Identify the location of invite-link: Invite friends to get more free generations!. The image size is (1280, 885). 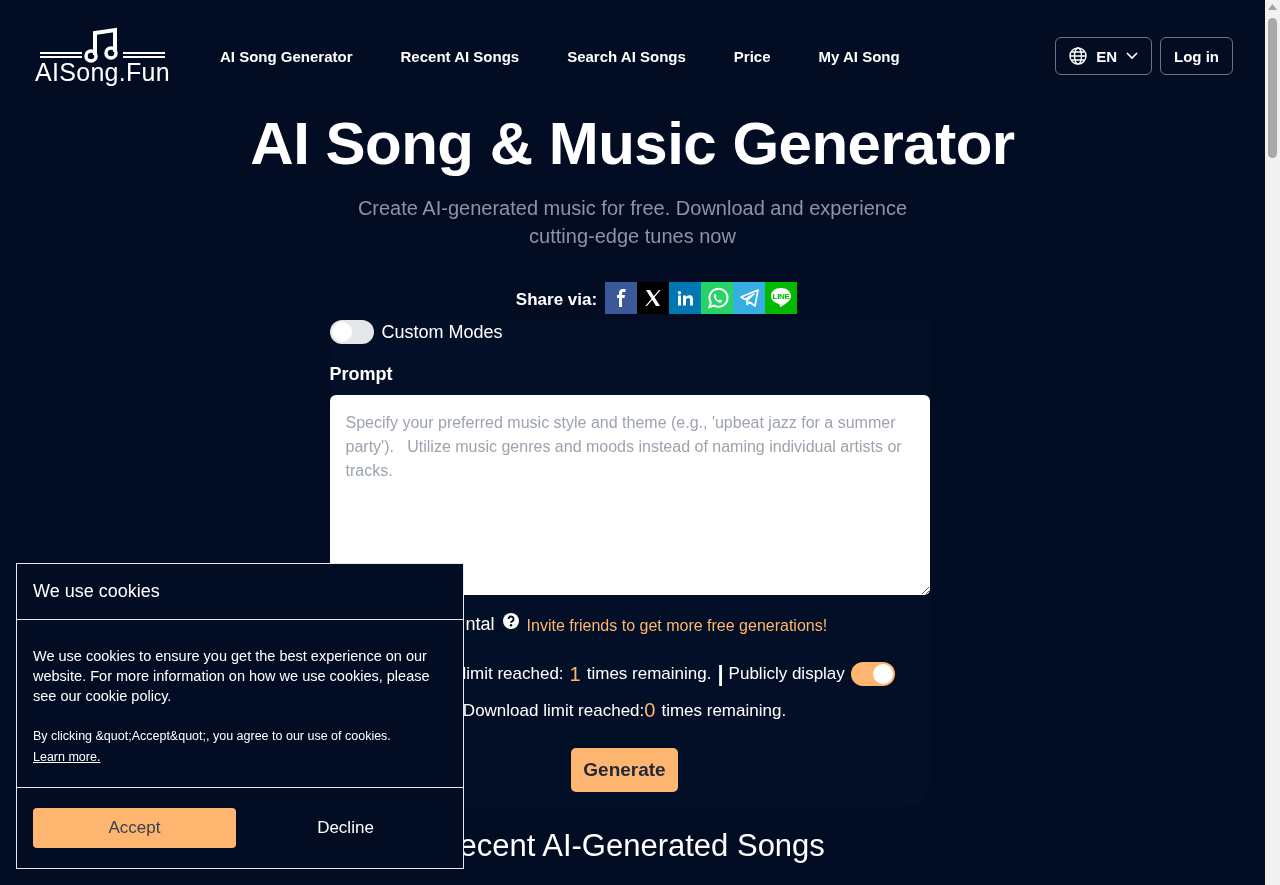
(677, 626).